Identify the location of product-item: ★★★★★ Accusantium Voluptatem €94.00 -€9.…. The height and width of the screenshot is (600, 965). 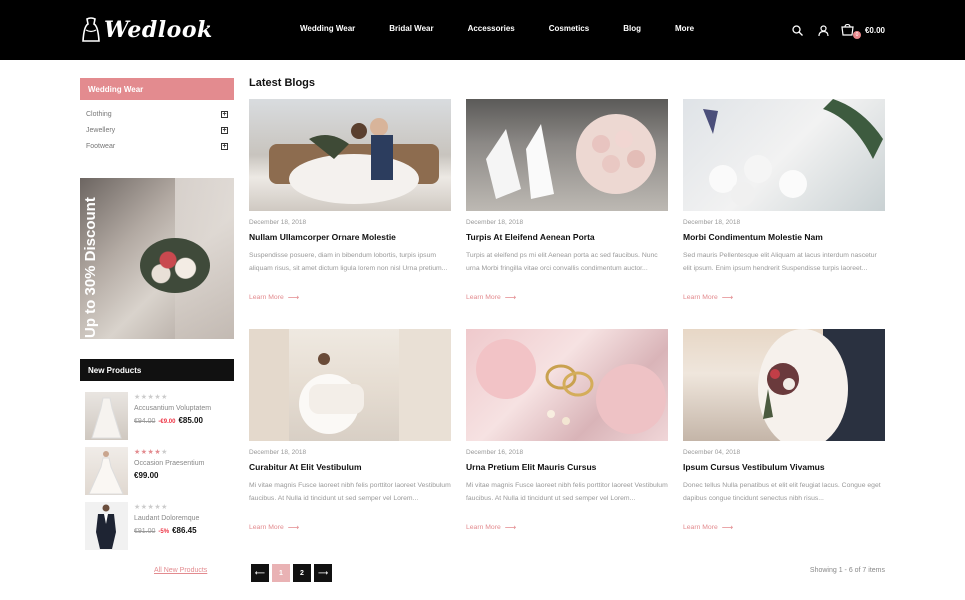
(160, 419).